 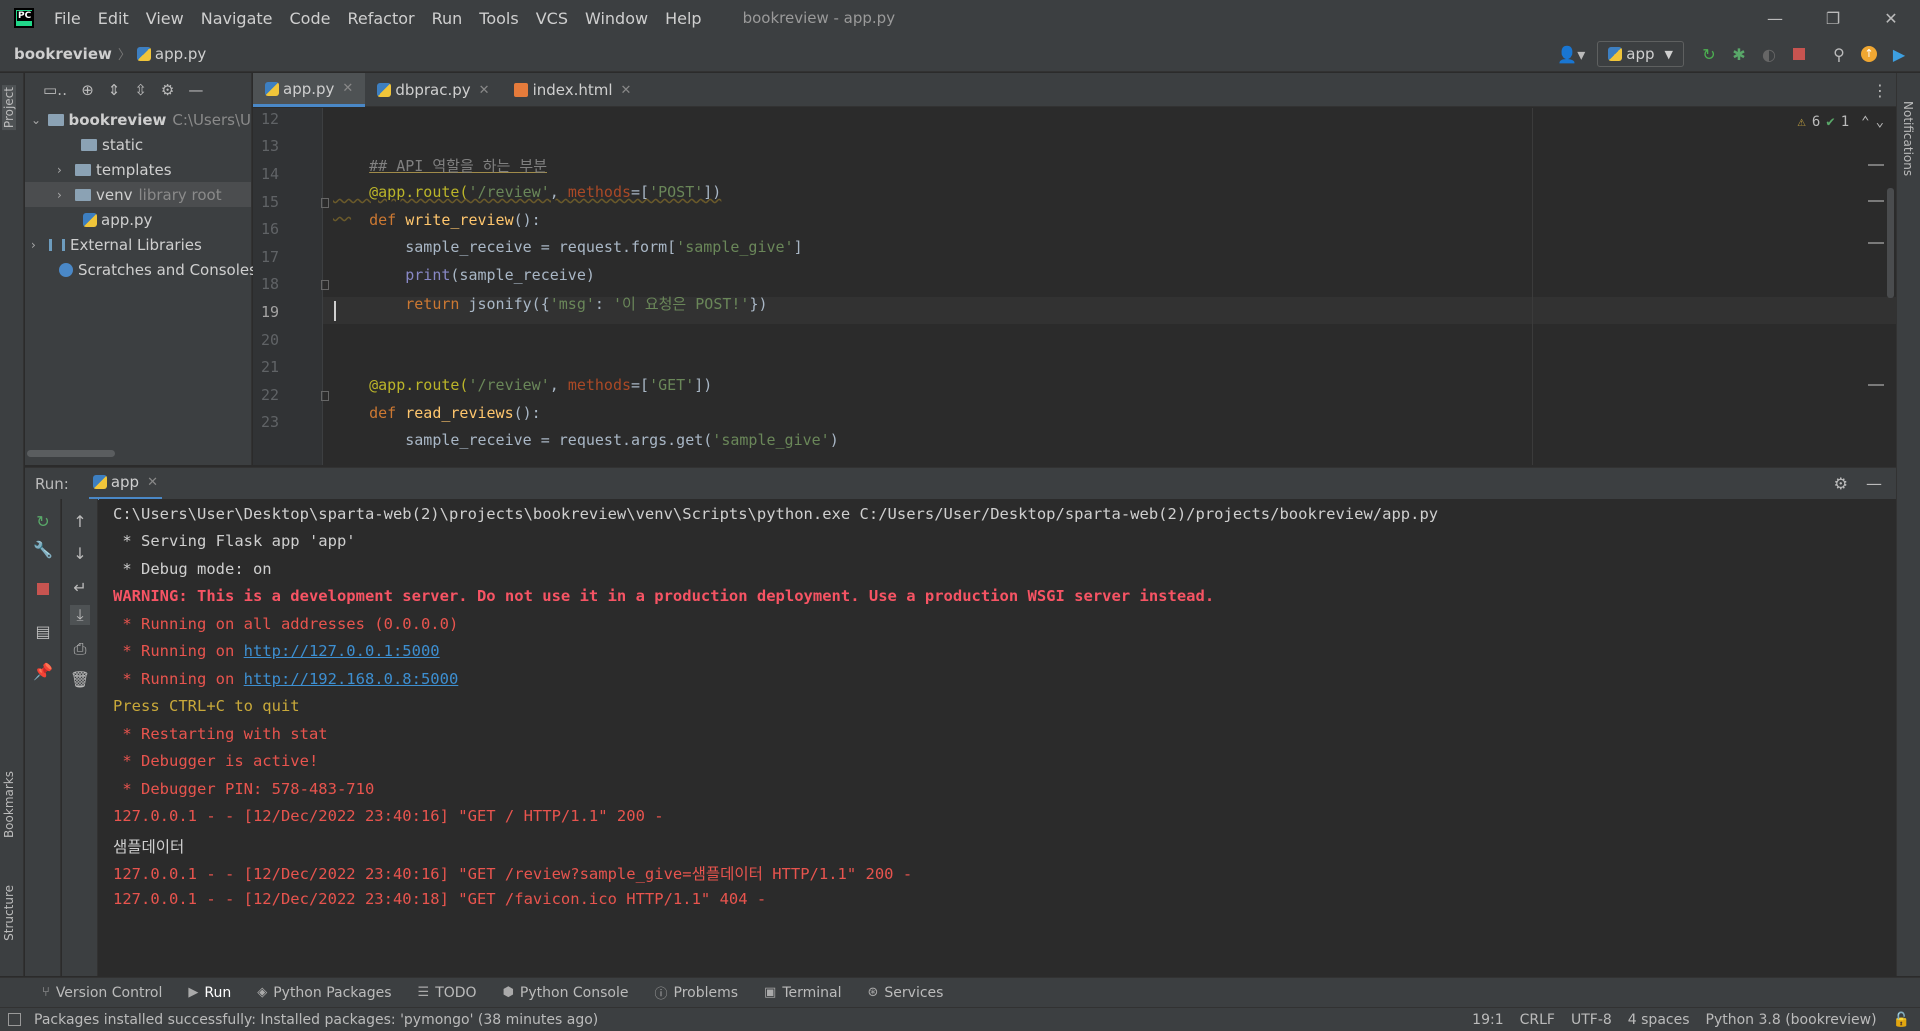 What do you see at coordinates (1769, 54) in the screenshot?
I see `coverage-icon: ◐` at bounding box center [1769, 54].